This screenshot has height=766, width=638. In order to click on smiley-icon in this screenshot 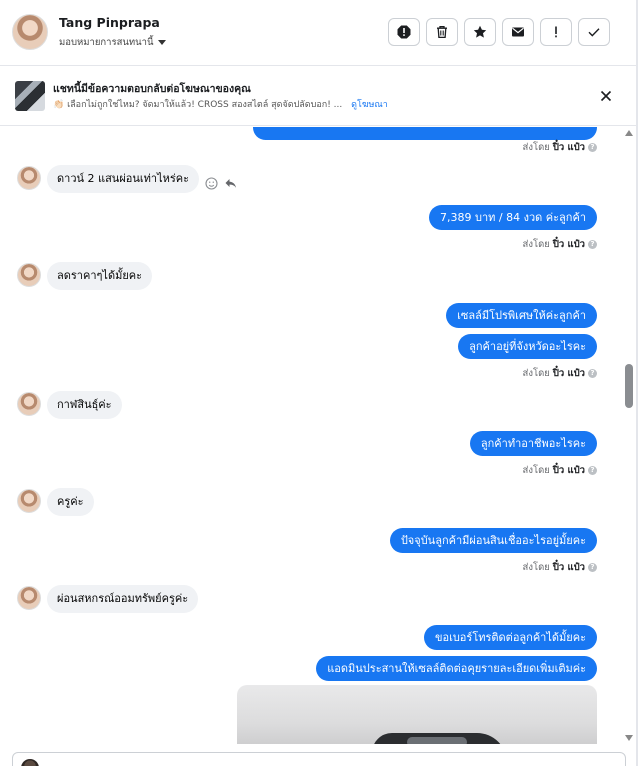, I will do `click(211, 183)`.